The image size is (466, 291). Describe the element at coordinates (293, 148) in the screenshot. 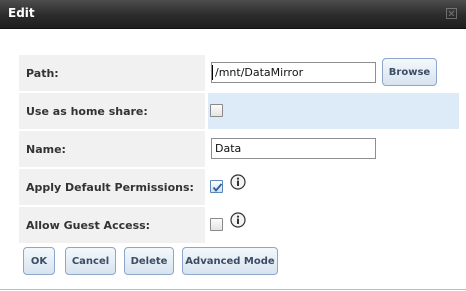

I see `name-input` at that location.